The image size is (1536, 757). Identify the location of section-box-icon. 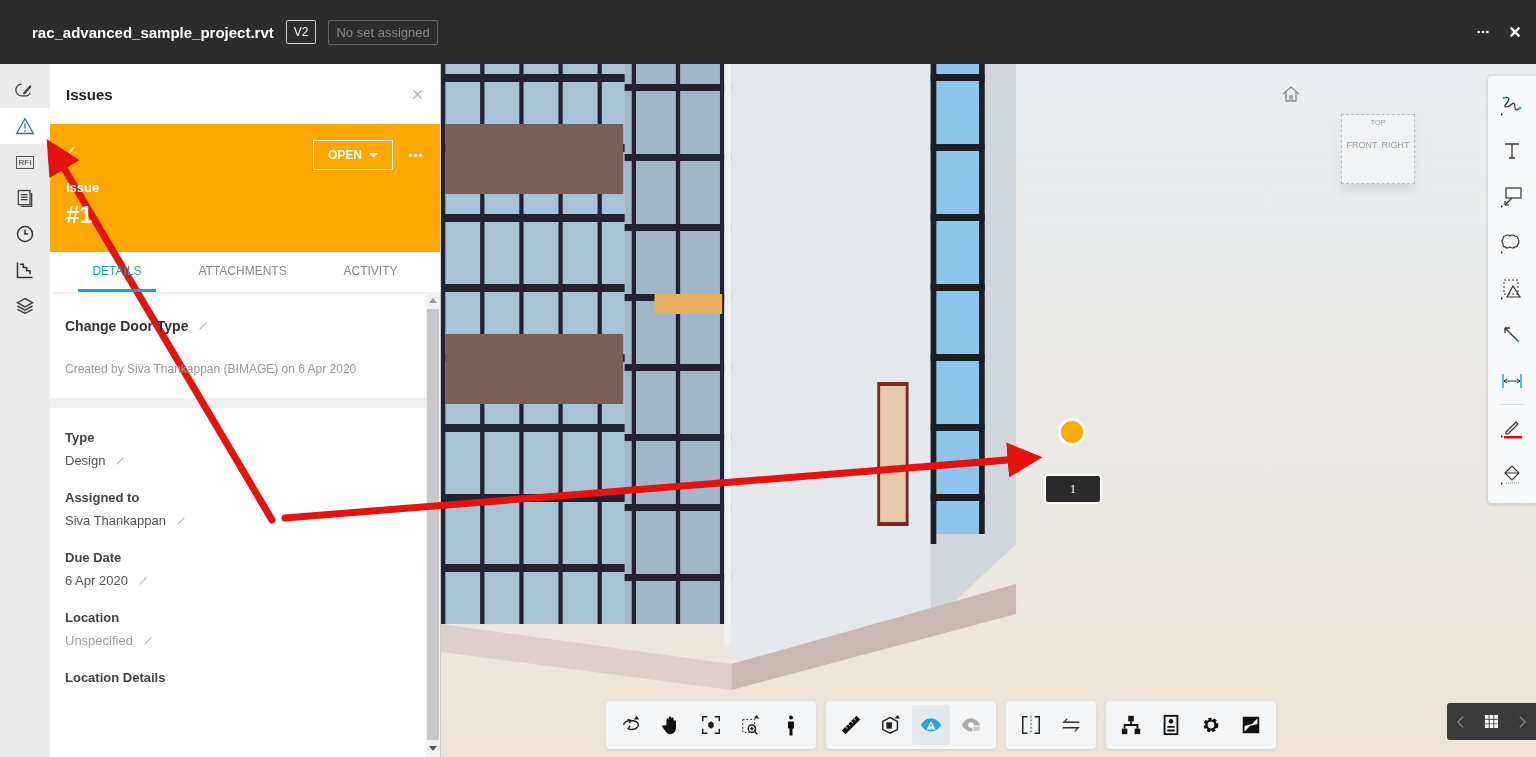
(891, 725).